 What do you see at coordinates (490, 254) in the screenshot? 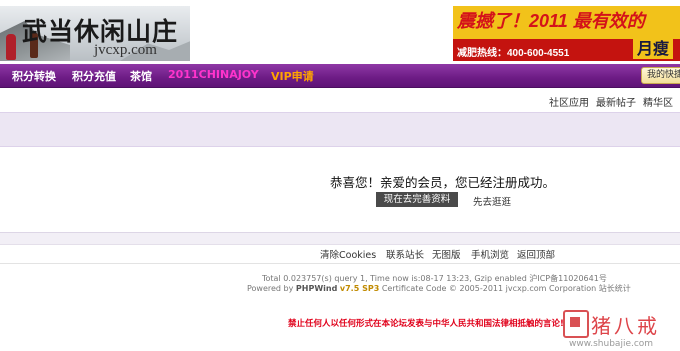
I see `footer-mobile-browse: 手机浏览` at bounding box center [490, 254].